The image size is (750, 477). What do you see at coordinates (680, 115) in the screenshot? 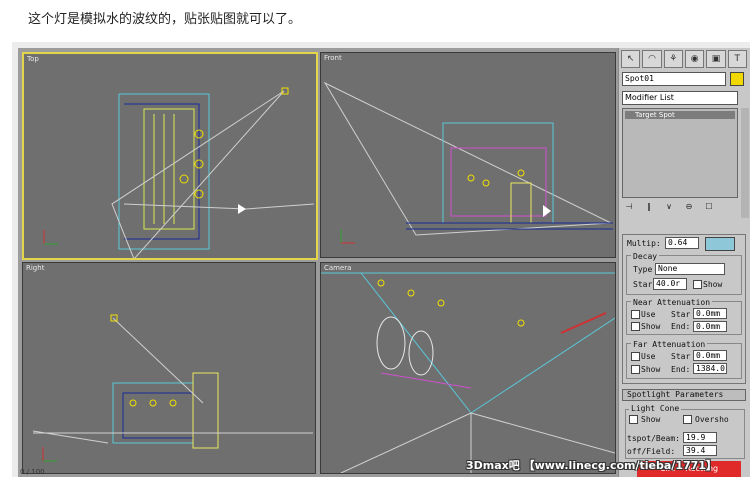
I see `stack-item-target-spot: Target Spot` at bounding box center [680, 115].